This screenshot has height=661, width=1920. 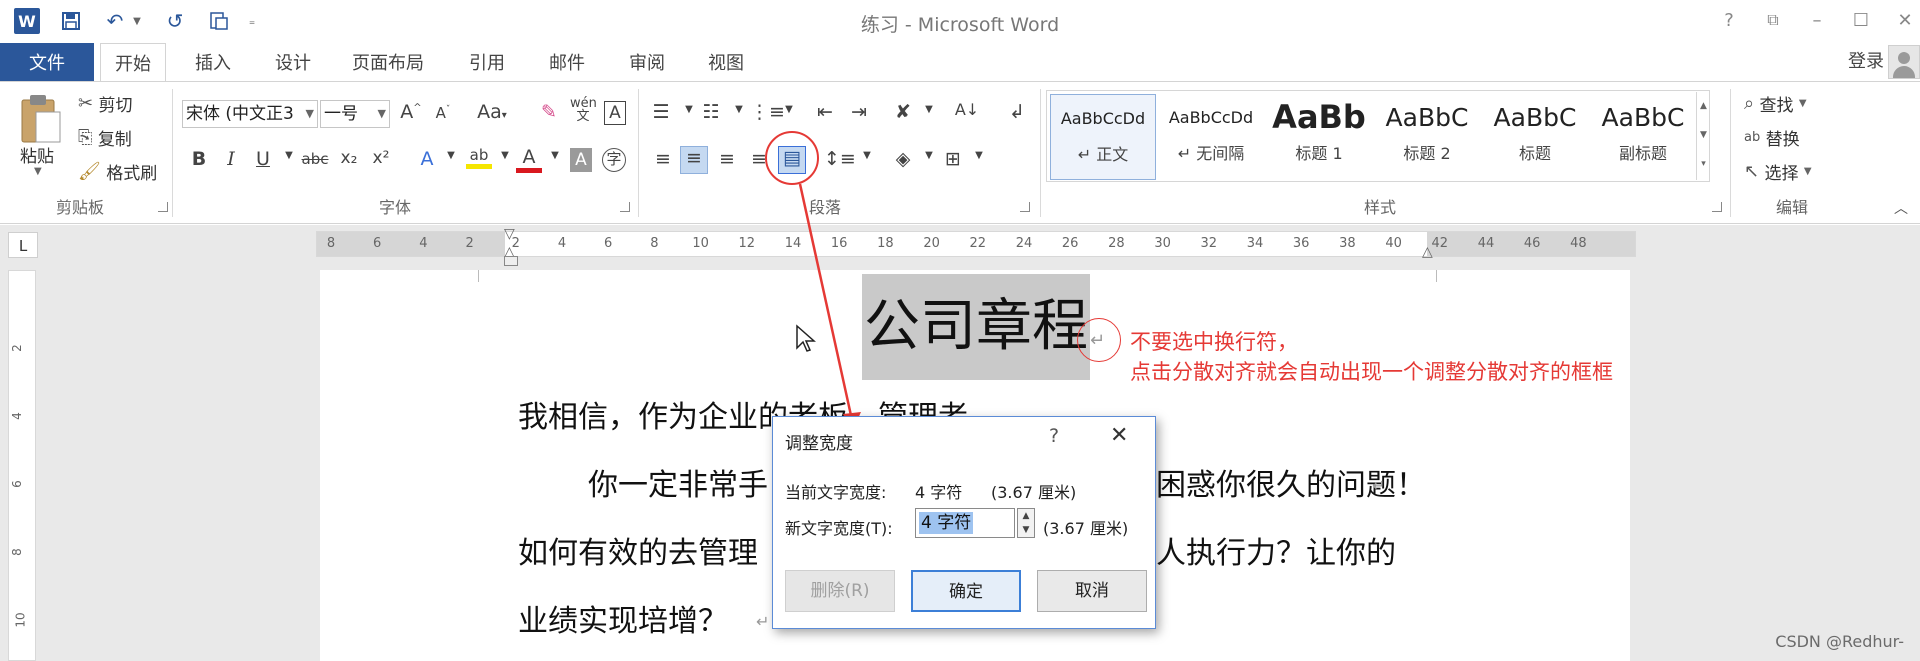 What do you see at coordinates (946, 523) in the screenshot?
I see `new-width-value: 4 字符` at bounding box center [946, 523].